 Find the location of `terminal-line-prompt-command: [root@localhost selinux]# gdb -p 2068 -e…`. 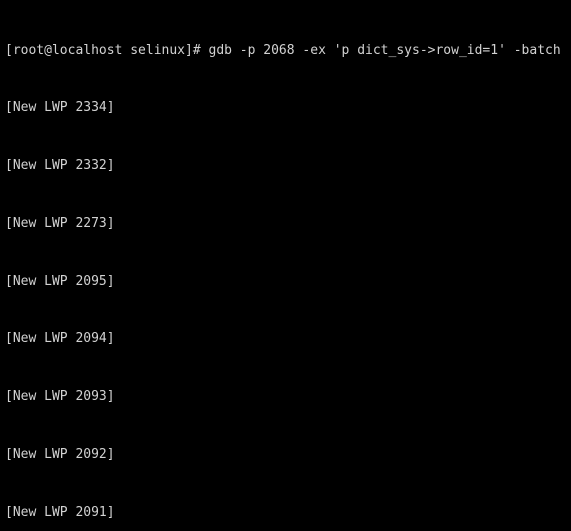

terminal-line-prompt-command: [root@localhost selinux]# gdb -p 2068 -e… is located at coordinates (283, 50).